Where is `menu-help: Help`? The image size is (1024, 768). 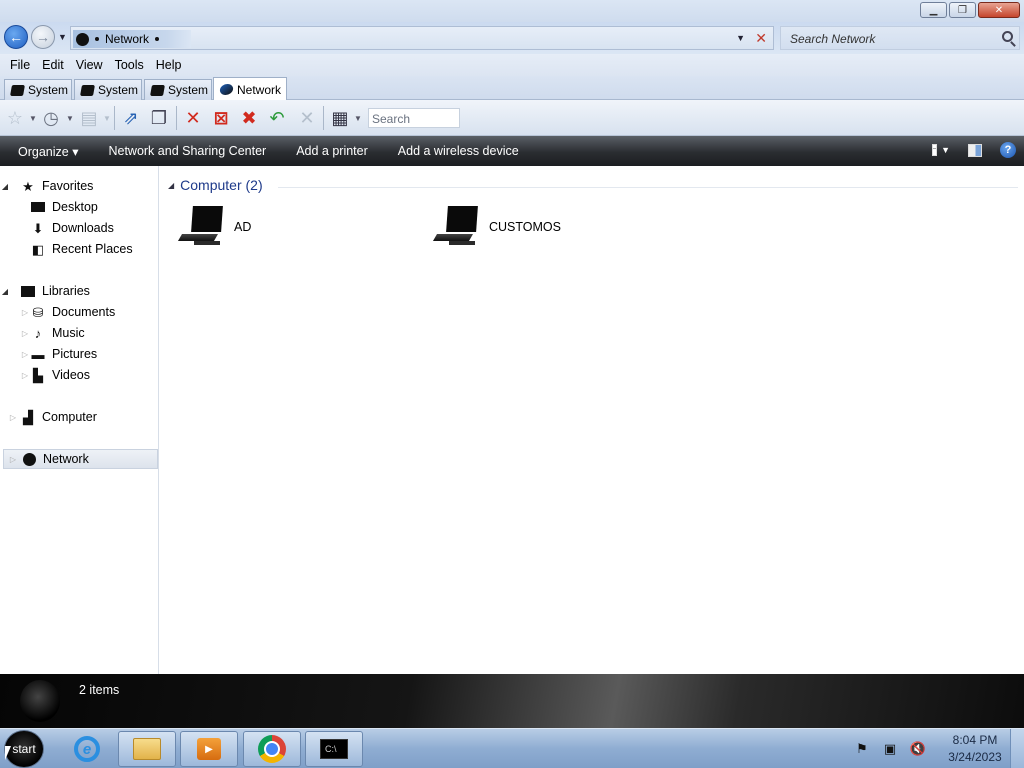
menu-help: Help is located at coordinates (169, 65).